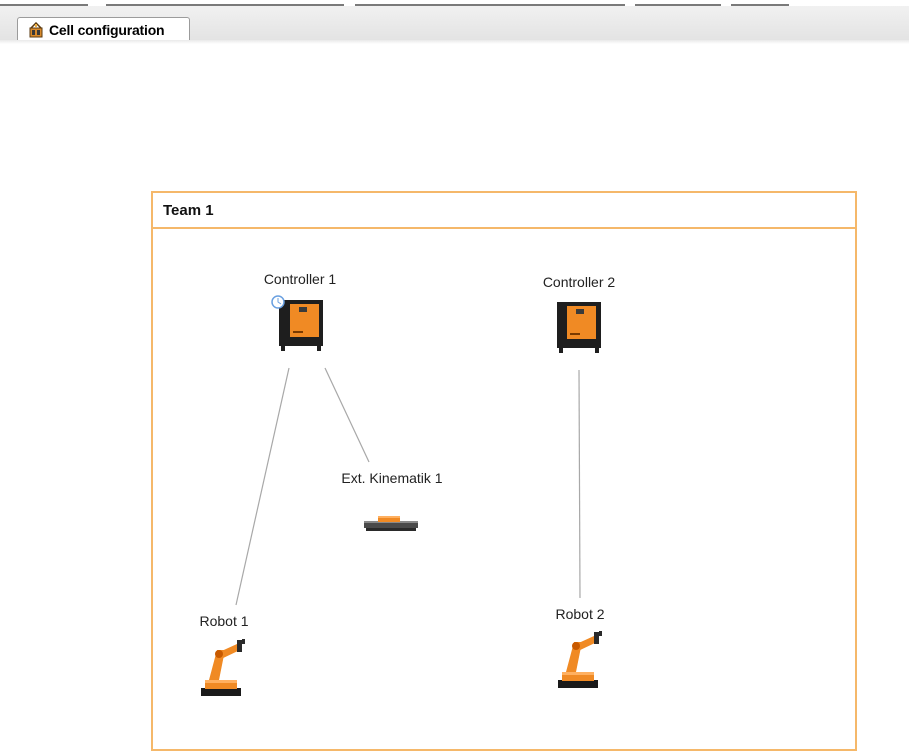 The image size is (909, 751). What do you see at coordinates (300, 279) in the screenshot?
I see `controller1-label: Controller 1` at bounding box center [300, 279].